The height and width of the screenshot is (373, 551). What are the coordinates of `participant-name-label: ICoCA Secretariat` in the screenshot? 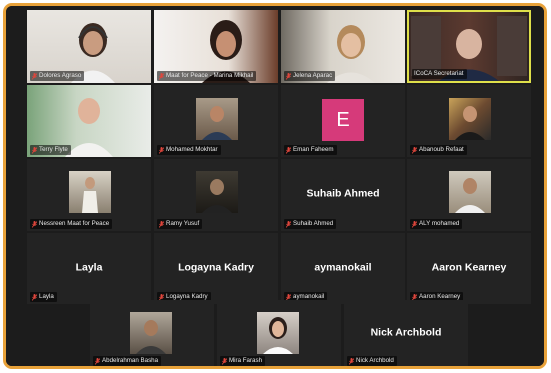 It's located at (439, 74).